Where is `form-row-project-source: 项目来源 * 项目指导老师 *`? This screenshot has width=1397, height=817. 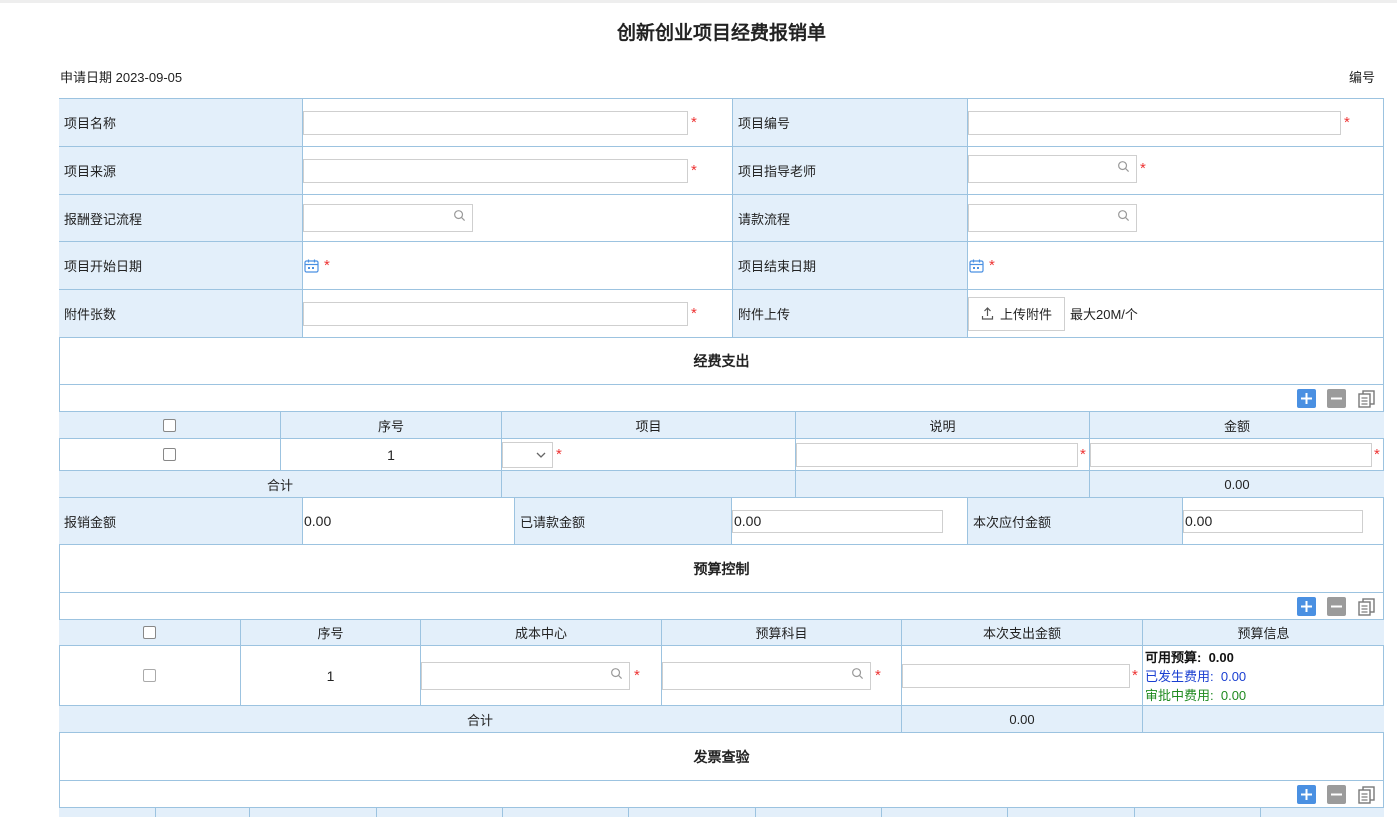 form-row-project-source: 项目来源 * 项目指导老师 * is located at coordinates (721, 170).